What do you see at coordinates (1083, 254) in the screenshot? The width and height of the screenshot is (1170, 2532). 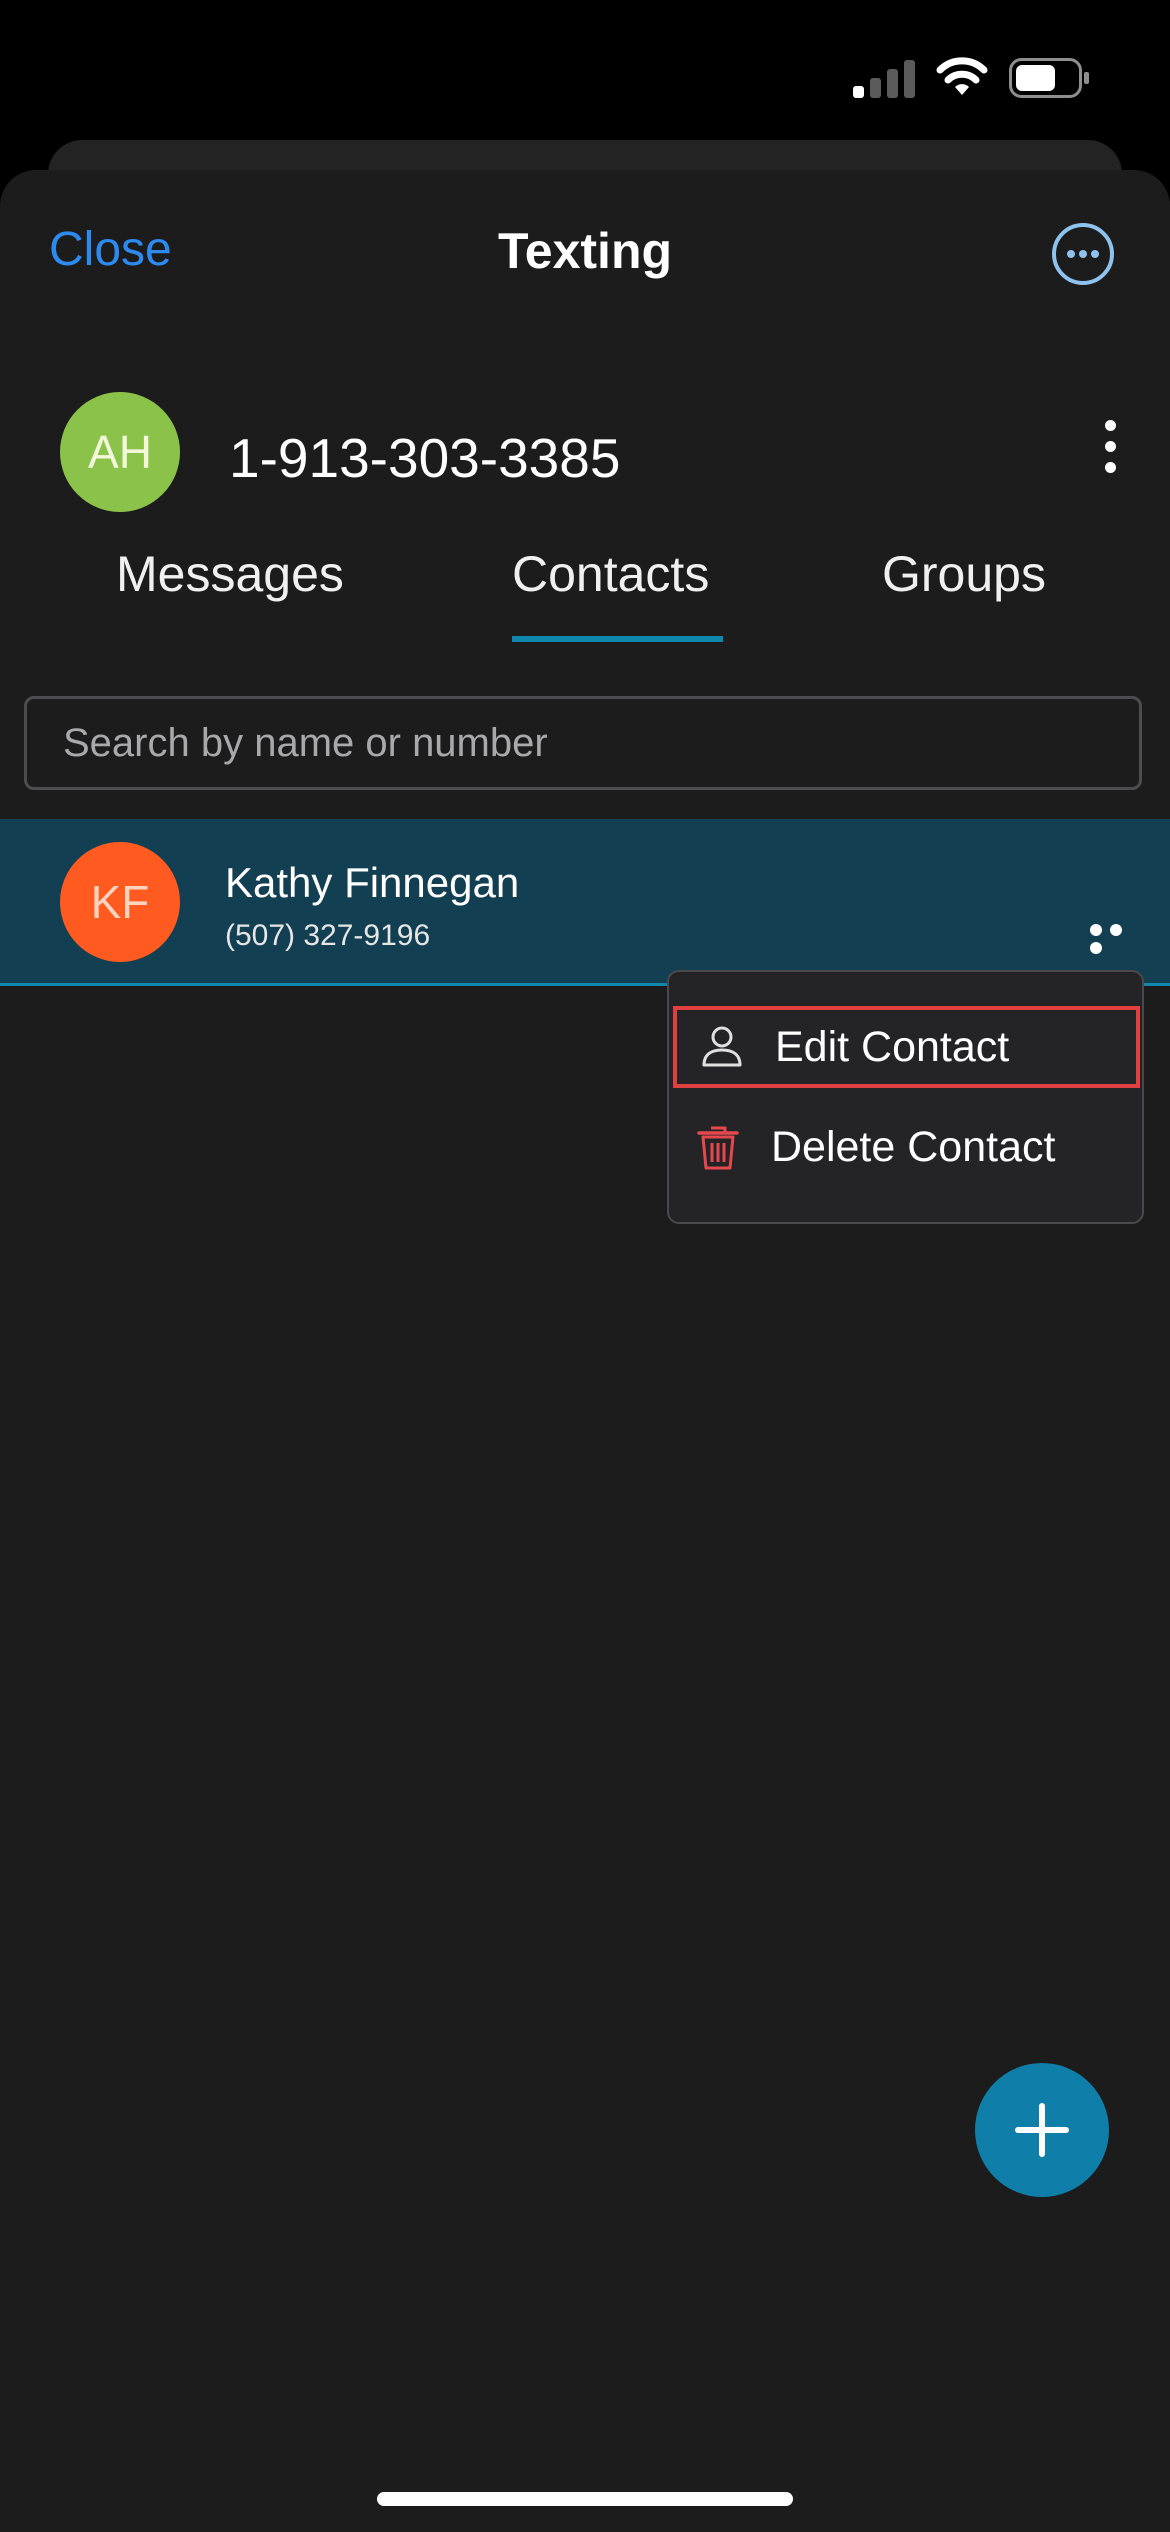 I see `ellipsis-circle-icon` at bounding box center [1083, 254].